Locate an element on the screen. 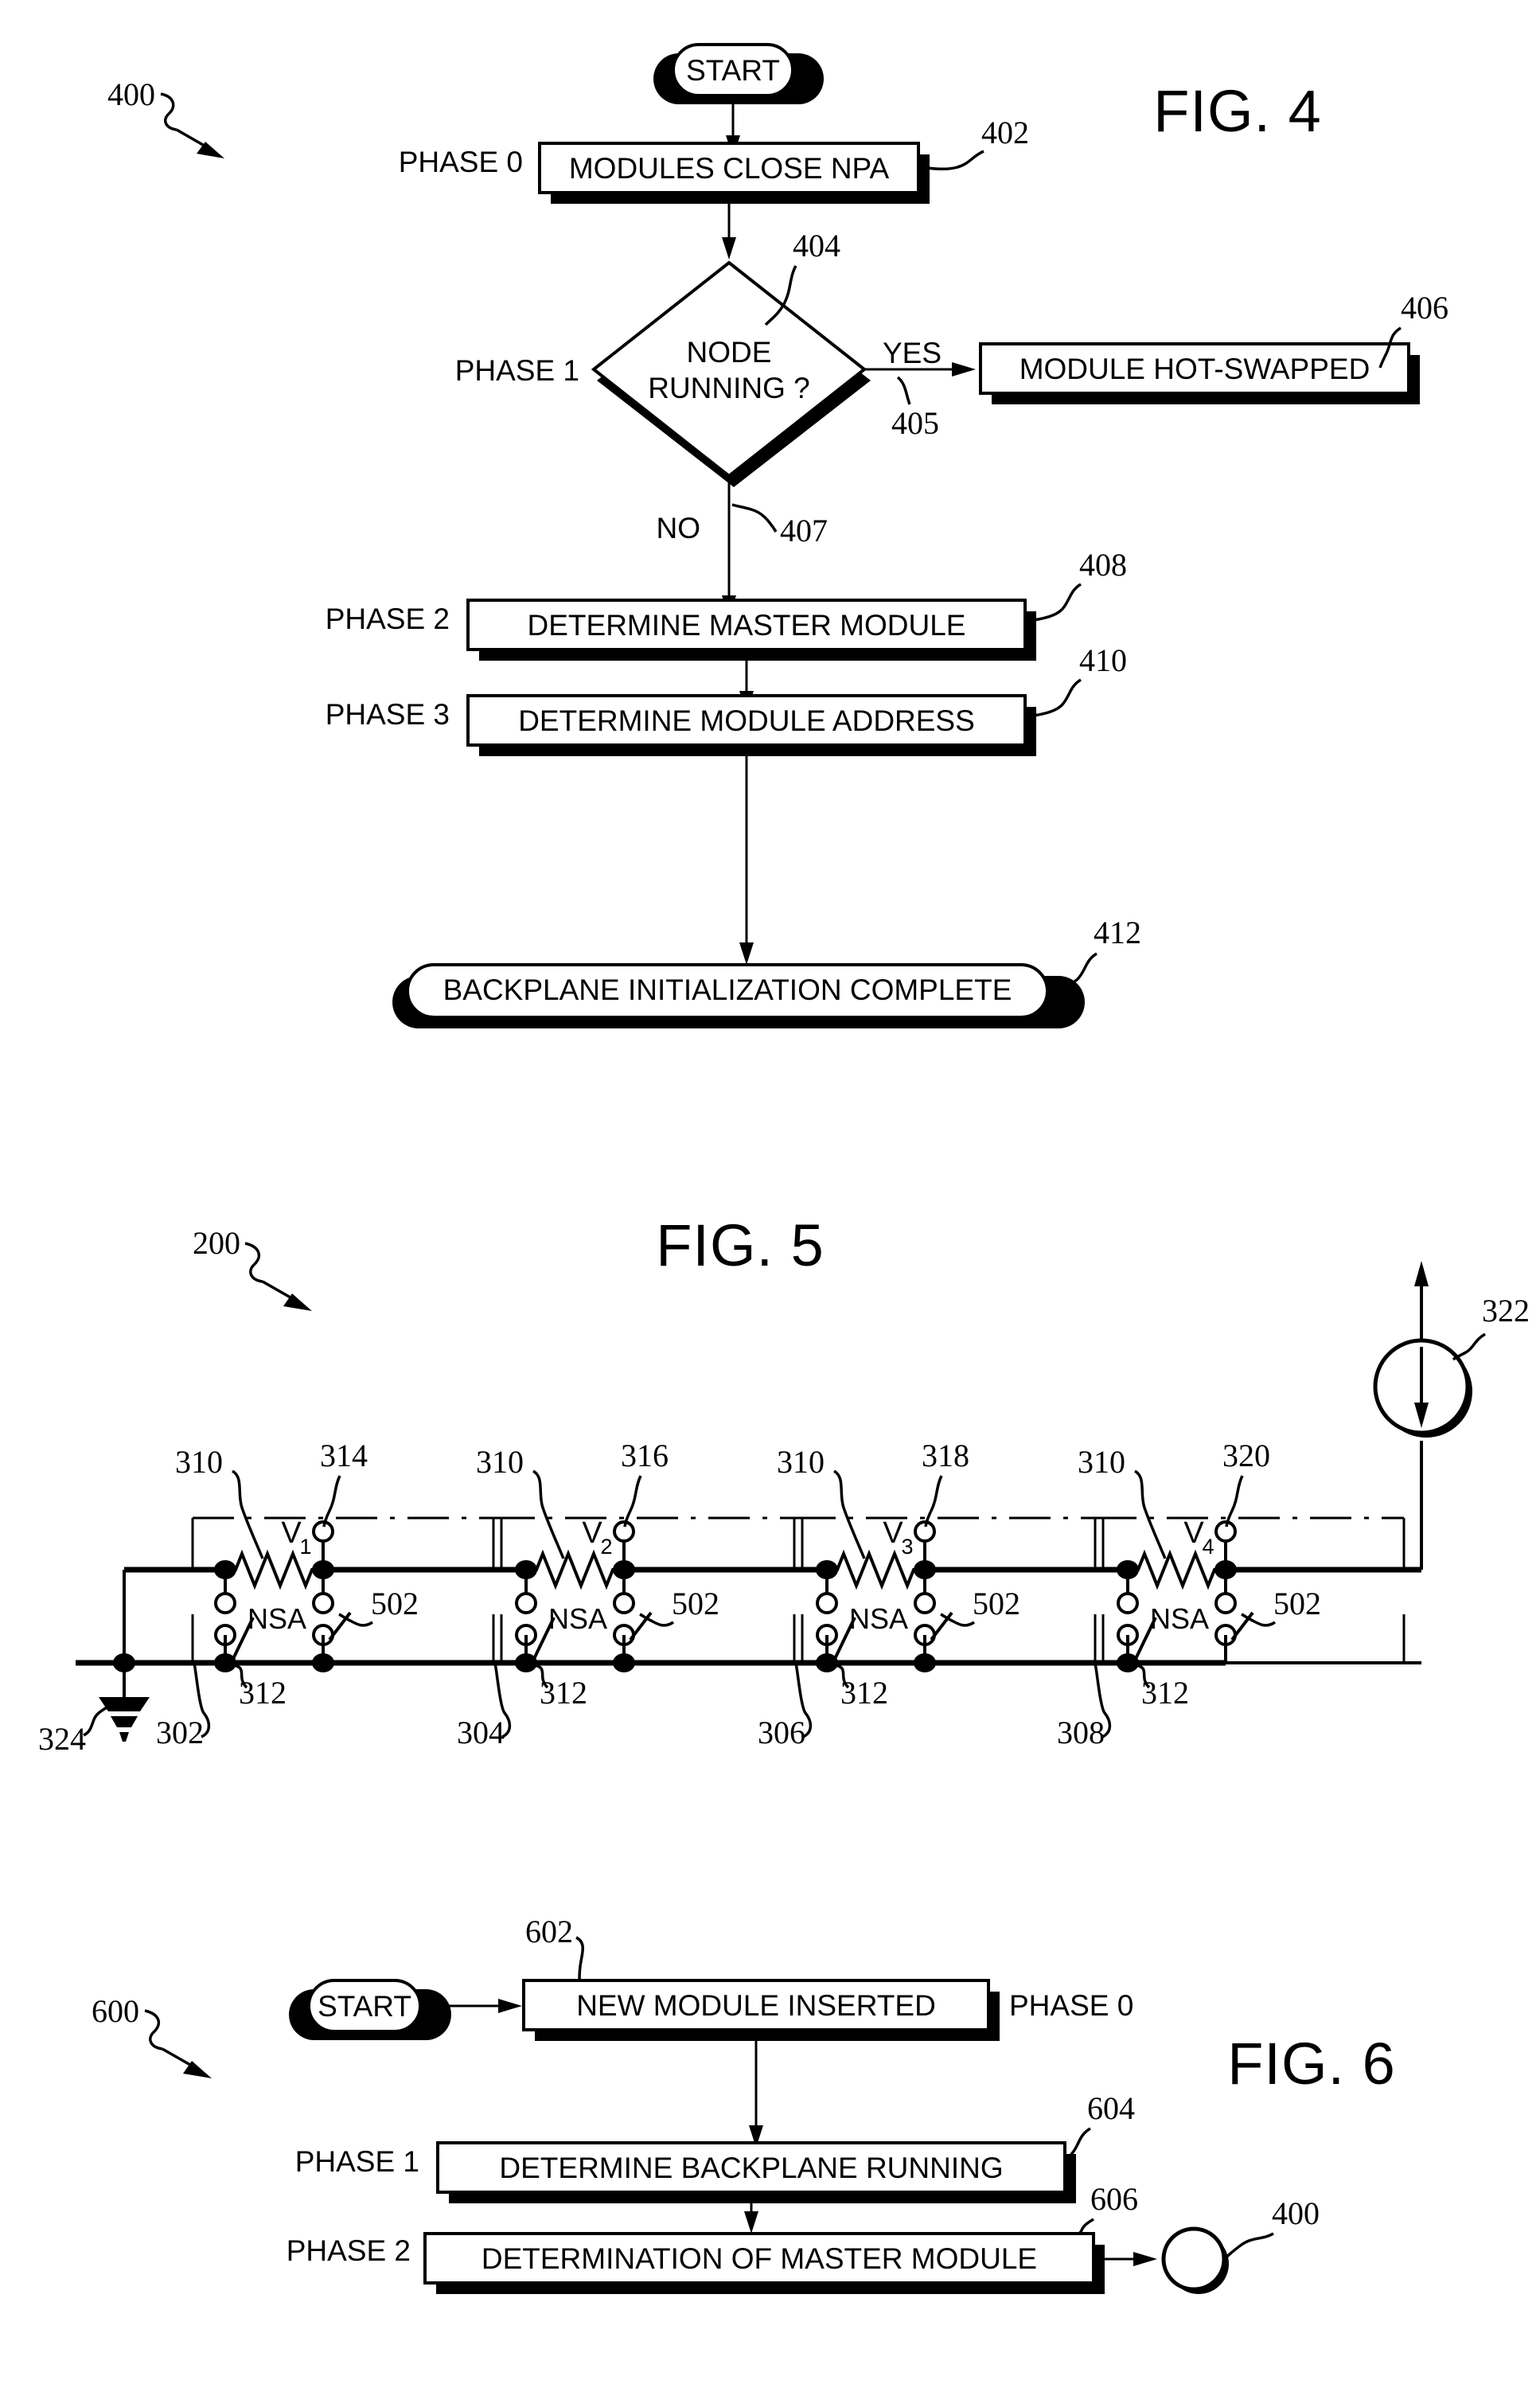 The width and height of the screenshot is (1540, 2388). fig5-resistor-310-d is located at coordinates (1177, 1570).